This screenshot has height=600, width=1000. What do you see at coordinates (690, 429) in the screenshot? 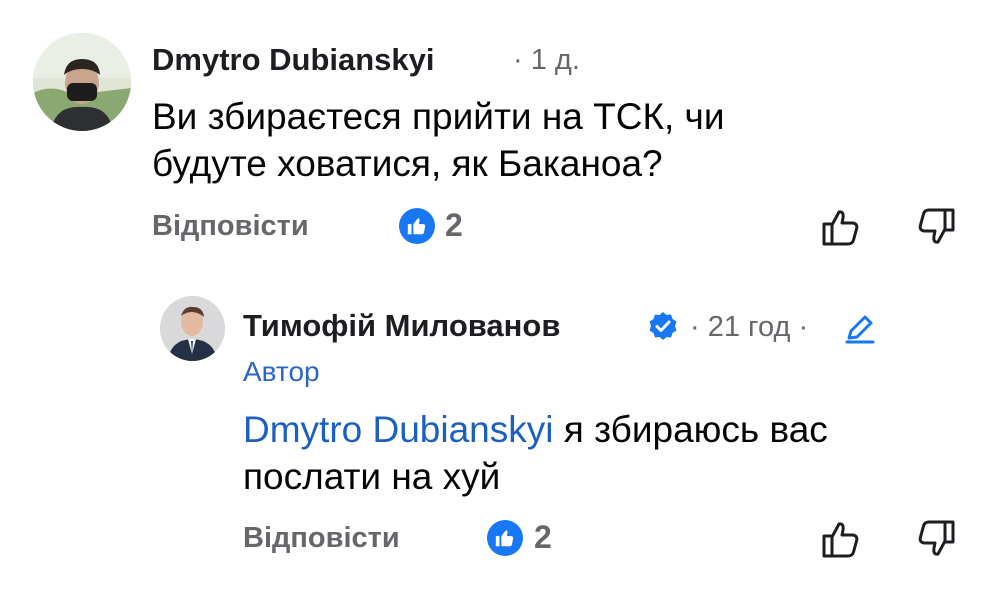
I see `reply-text-rest: я збираюсь вас` at bounding box center [690, 429].